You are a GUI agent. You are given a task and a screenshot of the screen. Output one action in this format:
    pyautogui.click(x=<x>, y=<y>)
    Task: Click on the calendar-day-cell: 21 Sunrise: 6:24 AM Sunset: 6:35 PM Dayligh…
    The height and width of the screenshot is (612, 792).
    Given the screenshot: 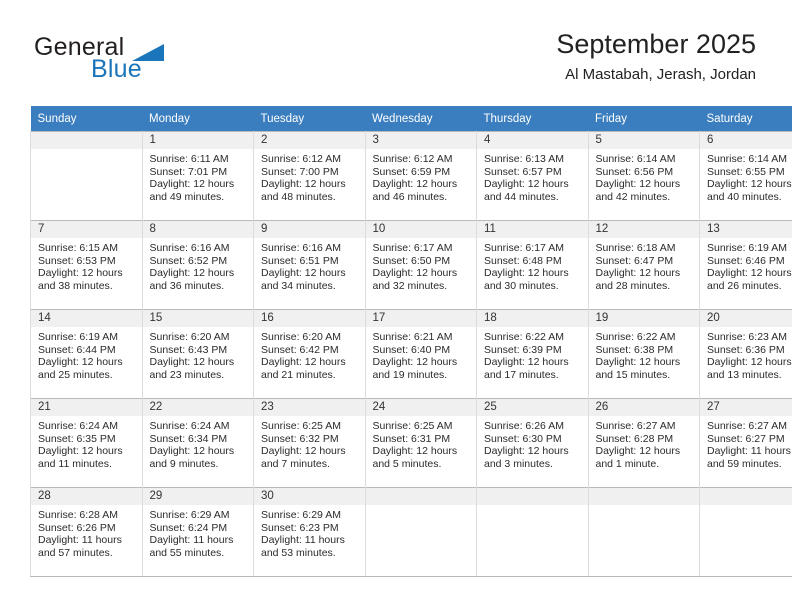 What is the action you would take?
    pyautogui.click(x=86, y=443)
    